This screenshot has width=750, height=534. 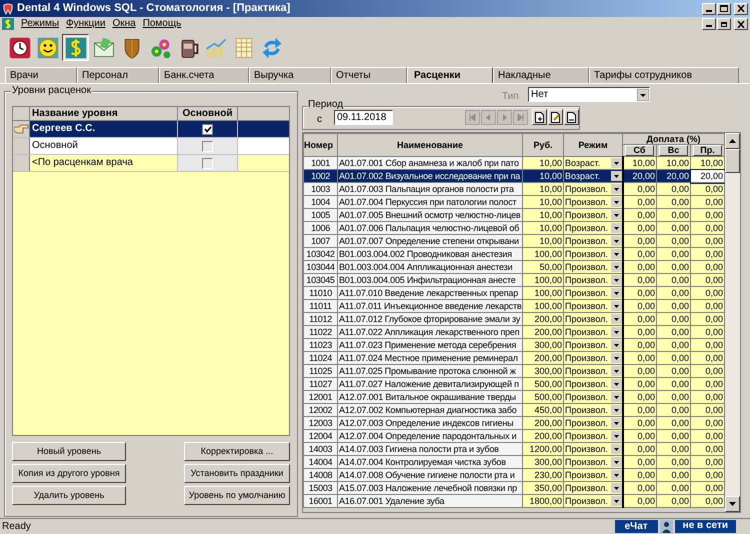 I want to click on table-cell: A16.07.001 Удаление зуба, so click(x=430, y=501).